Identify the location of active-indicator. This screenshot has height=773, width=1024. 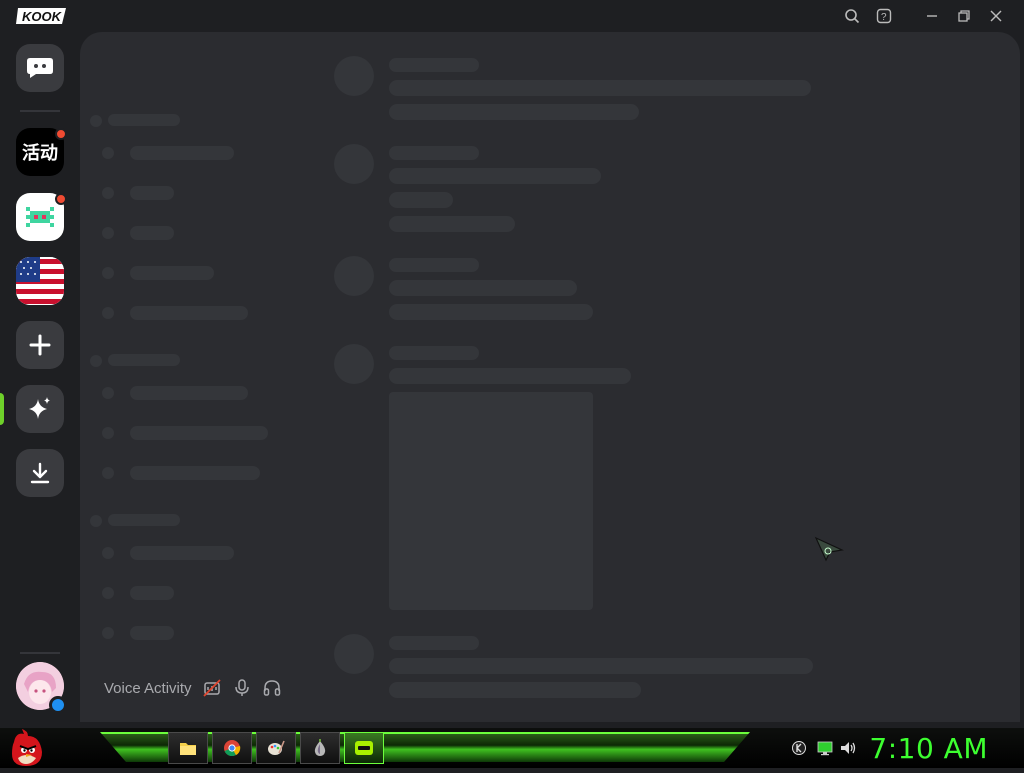
(2, 409).